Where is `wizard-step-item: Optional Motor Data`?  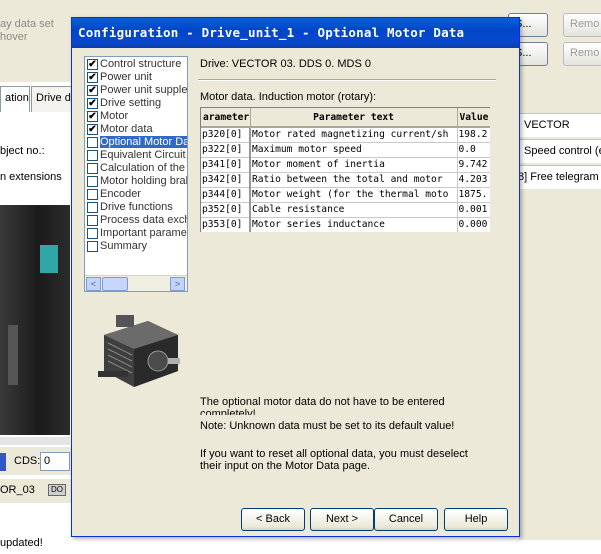
wizard-step-item: Optional Motor Data is located at coordinates (136, 142).